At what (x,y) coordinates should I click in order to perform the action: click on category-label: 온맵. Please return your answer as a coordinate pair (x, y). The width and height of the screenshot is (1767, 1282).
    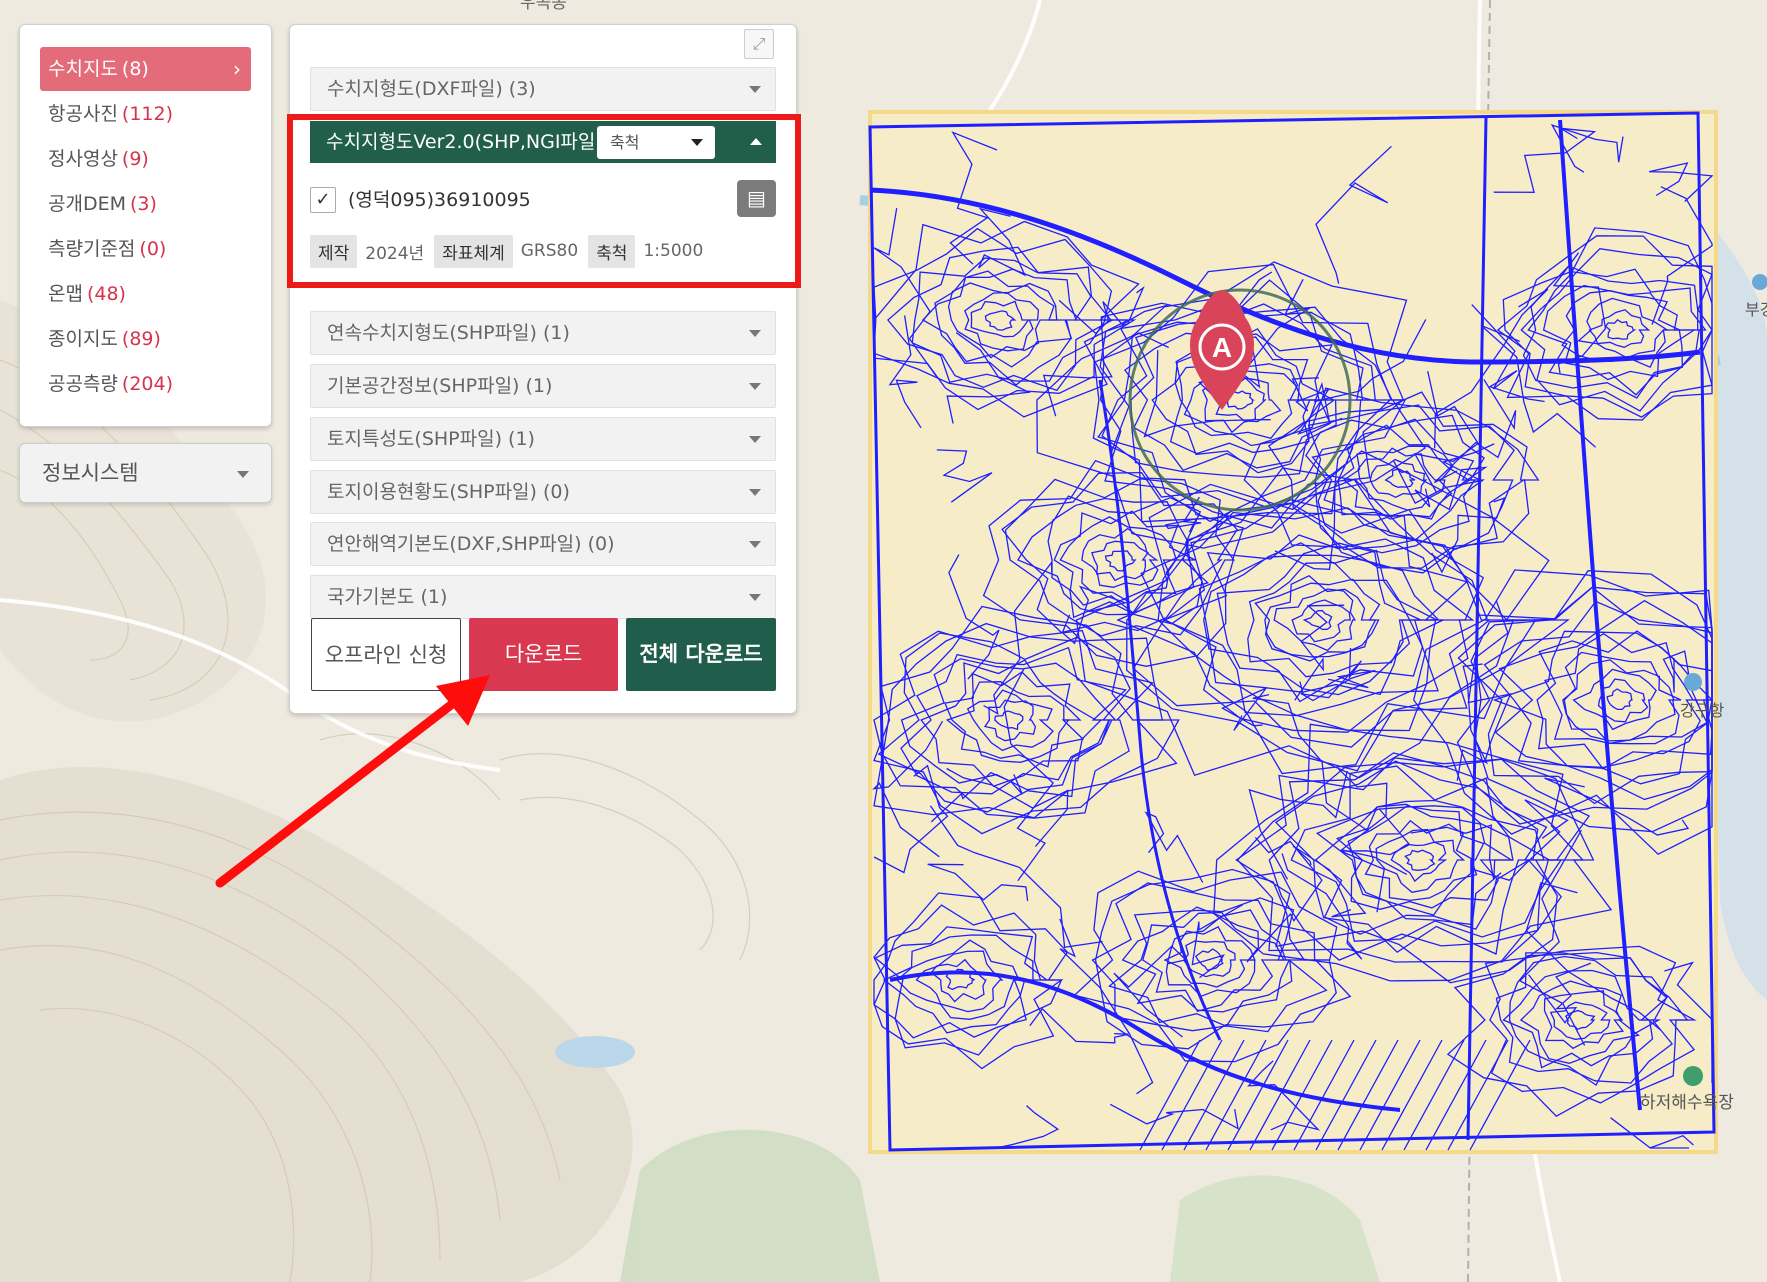
    Looking at the image, I should click on (65, 294).